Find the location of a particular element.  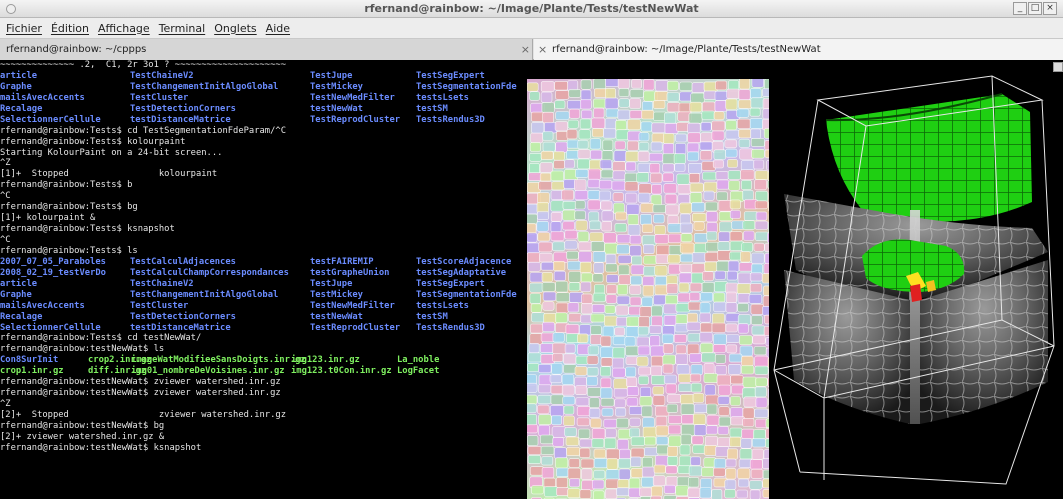

menu-edition: Édition is located at coordinates (70, 28).